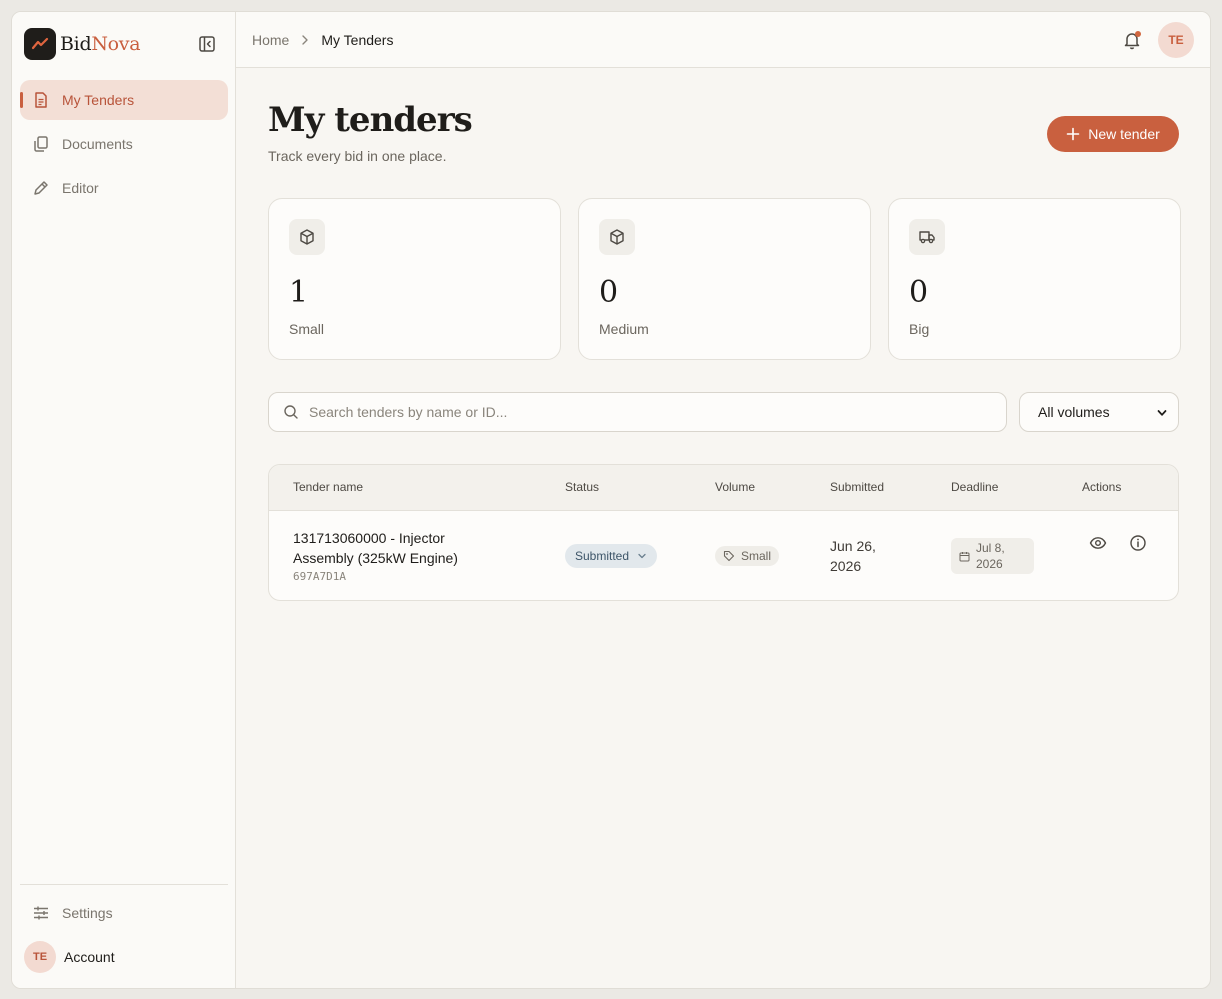 The image size is (1222, 999). What do you see at coordinates (328, 487) in the screenshot?
I see `column-header: Tender name` at bounding box center [328, 487].